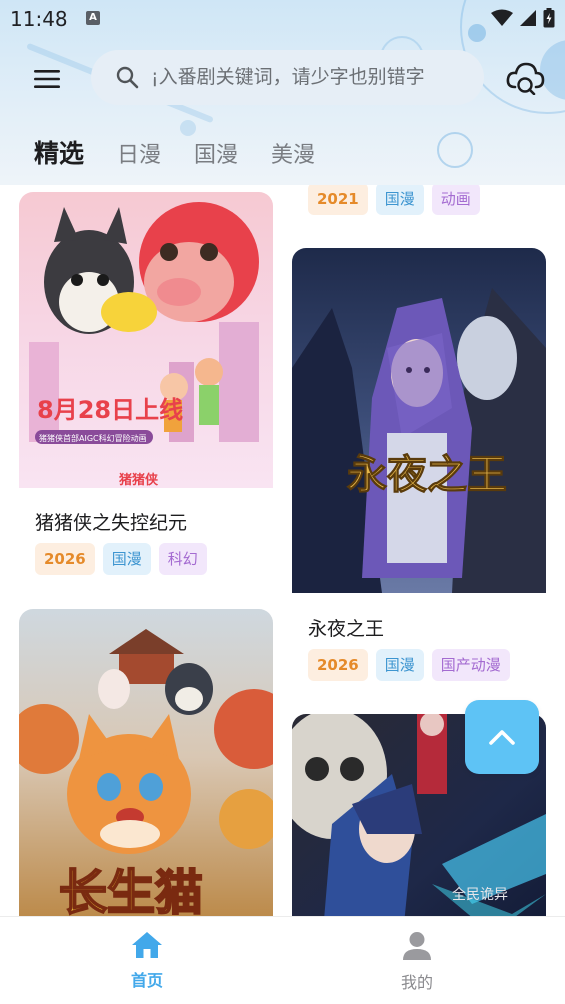 Image resolution: width=565 pixels, height=1004 pixels. I want to click on nav-home: 首页, so click(147, 961).